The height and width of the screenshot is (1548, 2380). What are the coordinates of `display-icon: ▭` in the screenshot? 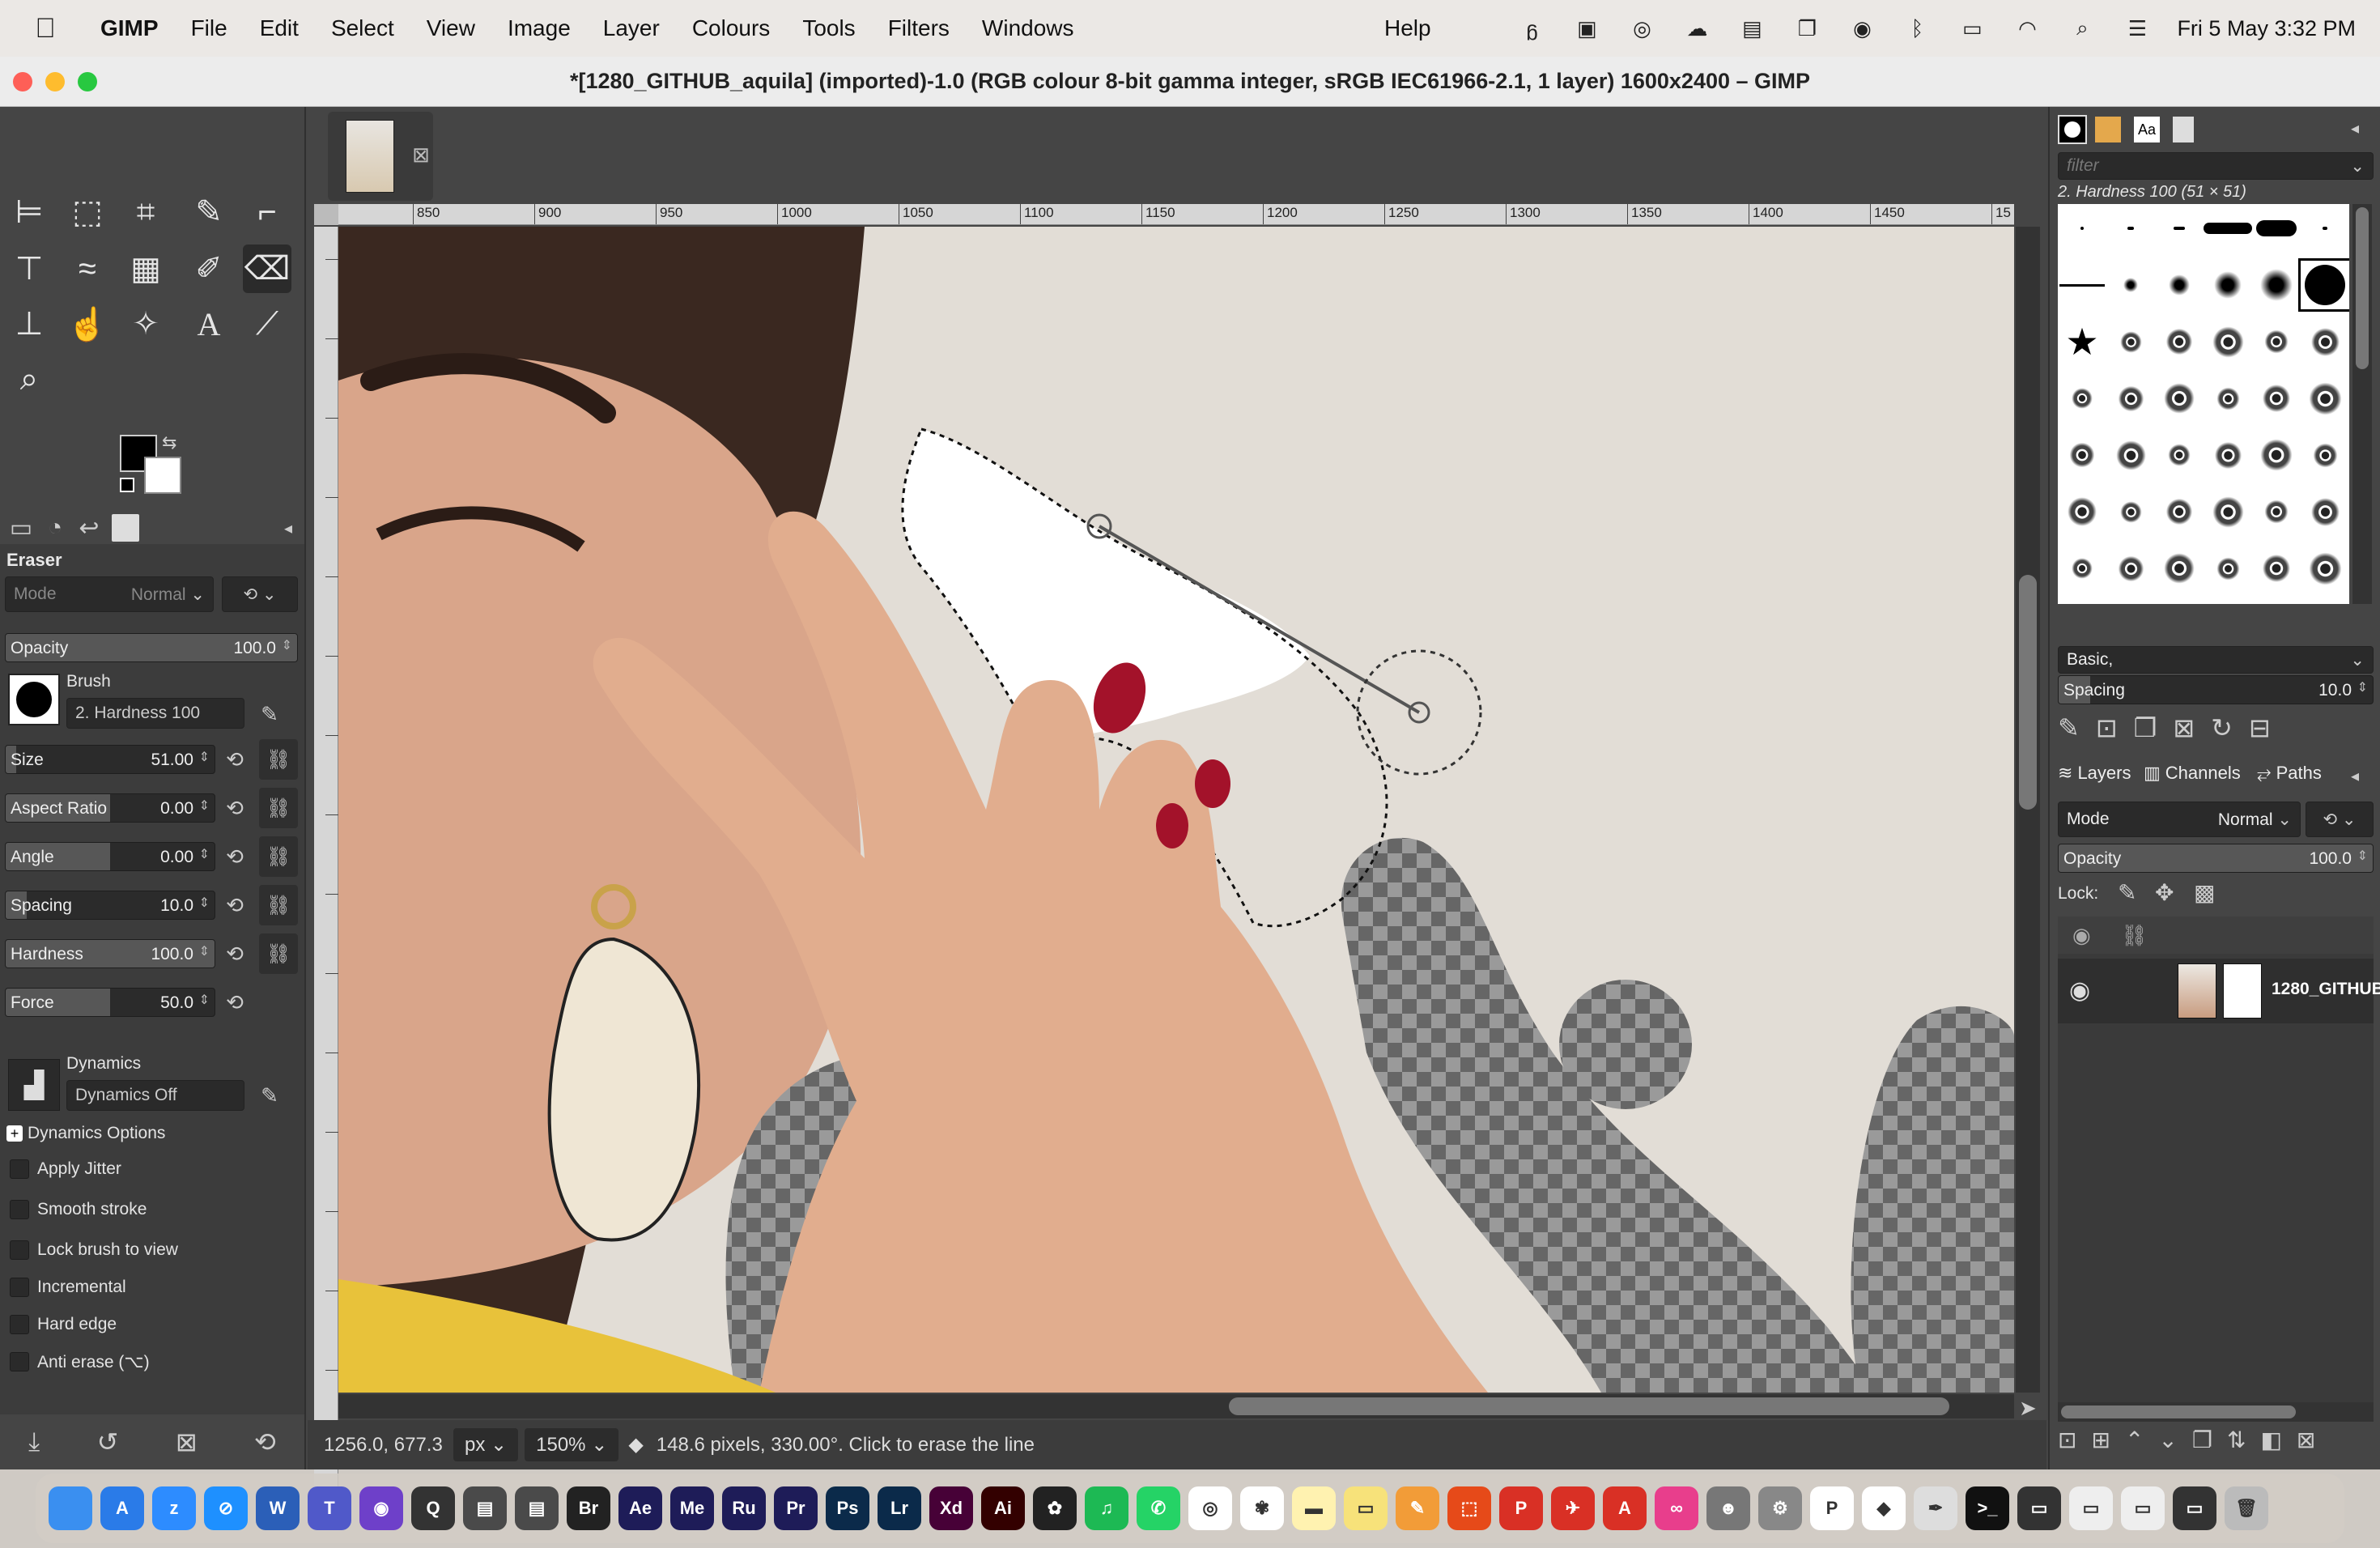 It's located at (2143, 1508).